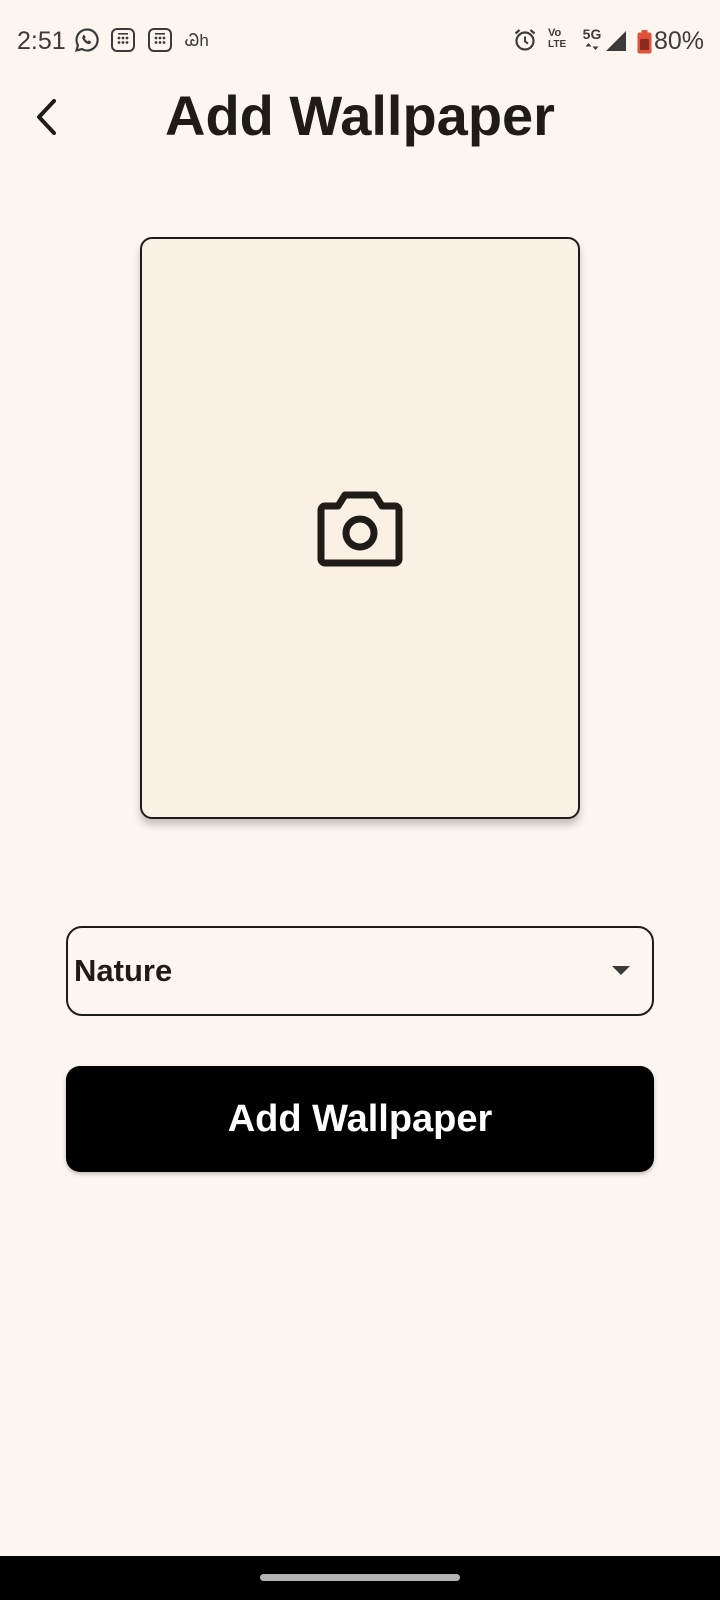  What do you see at coordinates (87, 42) in the screenshot?
I see `whatsapp-icon` at bounding box center [87, 42].